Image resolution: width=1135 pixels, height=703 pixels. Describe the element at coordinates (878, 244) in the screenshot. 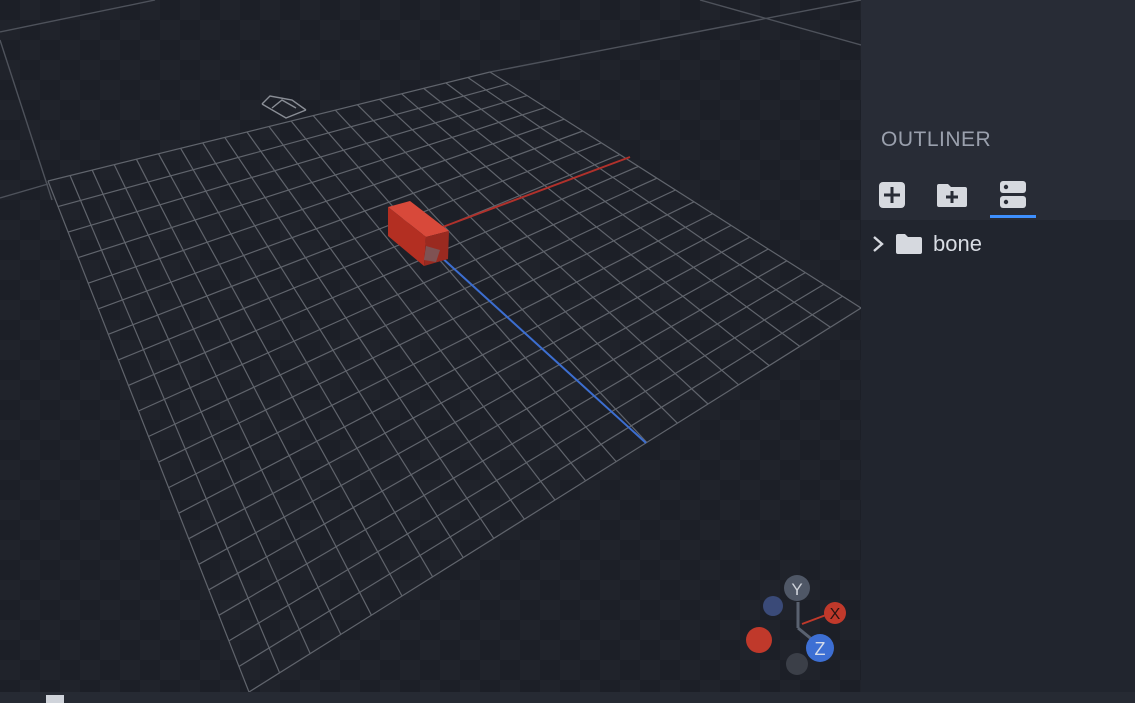

I see `chevron-right-icon` at that location.